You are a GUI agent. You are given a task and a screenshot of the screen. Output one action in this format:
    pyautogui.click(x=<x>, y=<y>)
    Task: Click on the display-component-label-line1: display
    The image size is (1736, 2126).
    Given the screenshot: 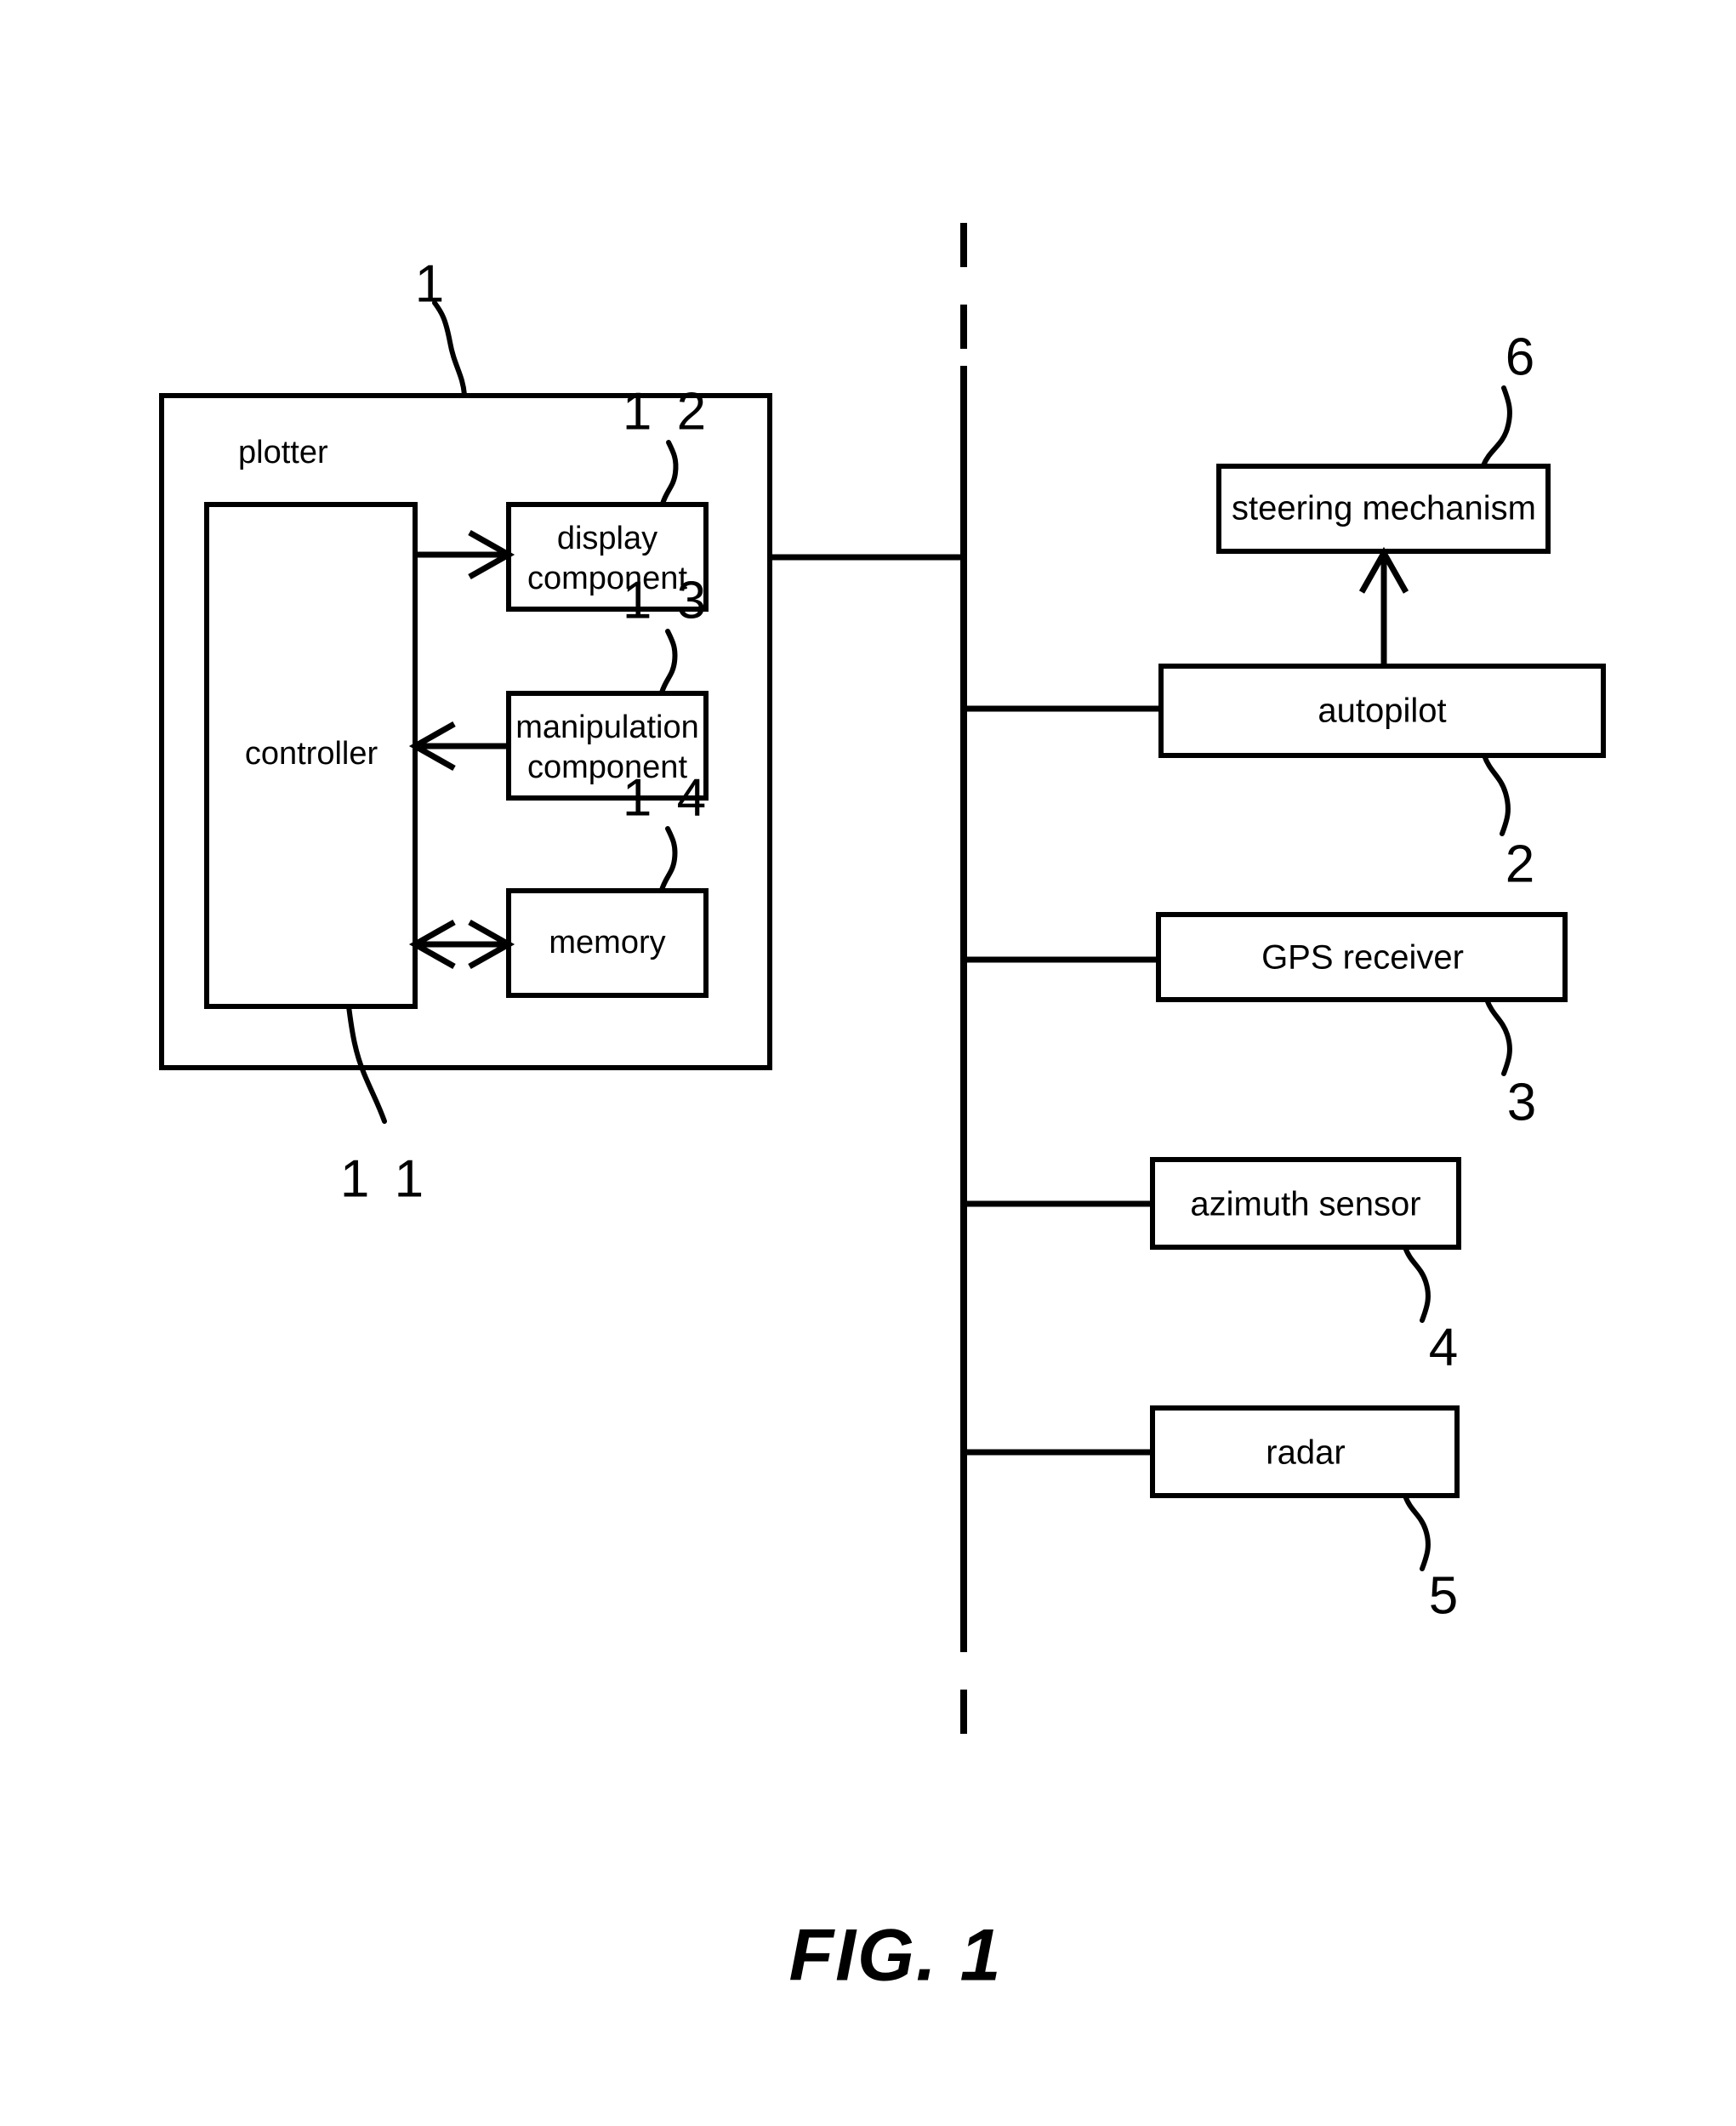 What is the action you would take?
    pyautogui.click(x=607, y=538)
    